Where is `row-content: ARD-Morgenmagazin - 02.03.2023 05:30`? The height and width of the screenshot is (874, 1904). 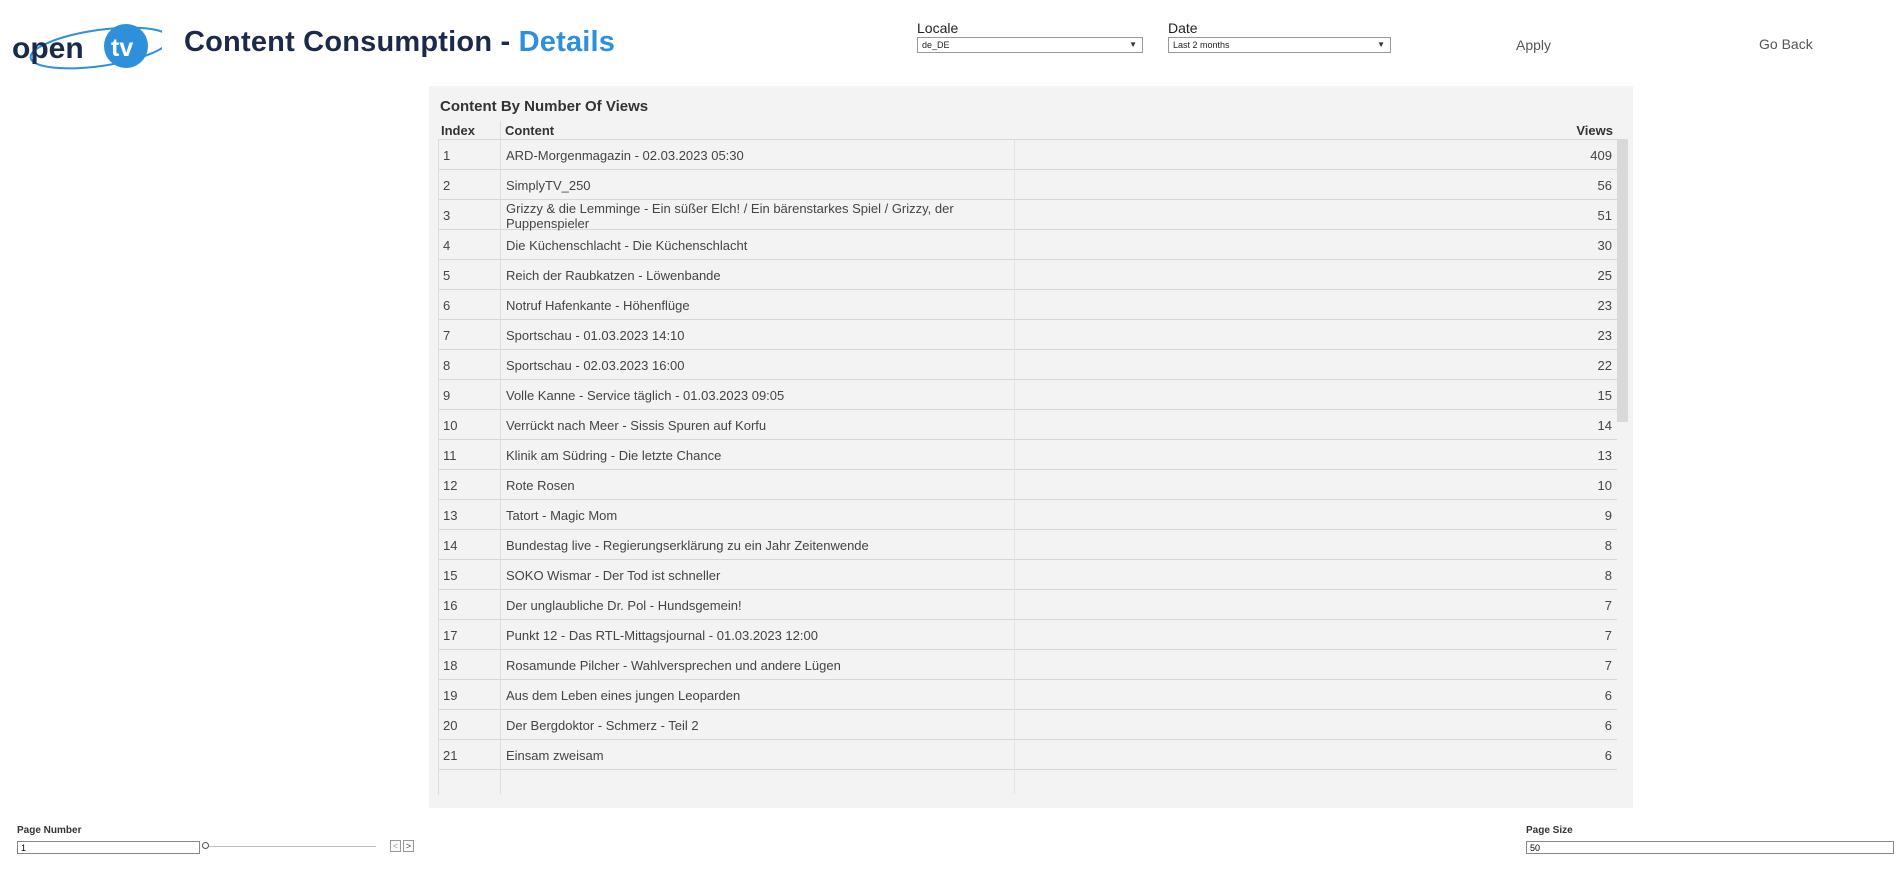 row-content: ARD-Morgenmagazin - 02.03.2023 05:30 is located at coordinates (625, 155).